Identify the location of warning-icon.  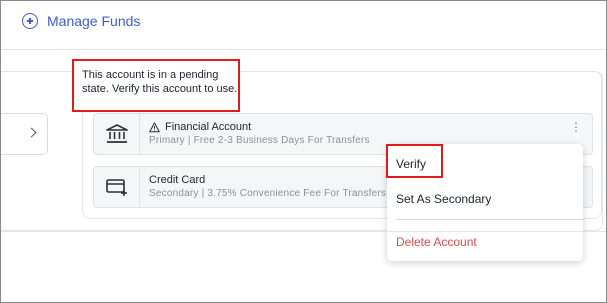
(154, 126).